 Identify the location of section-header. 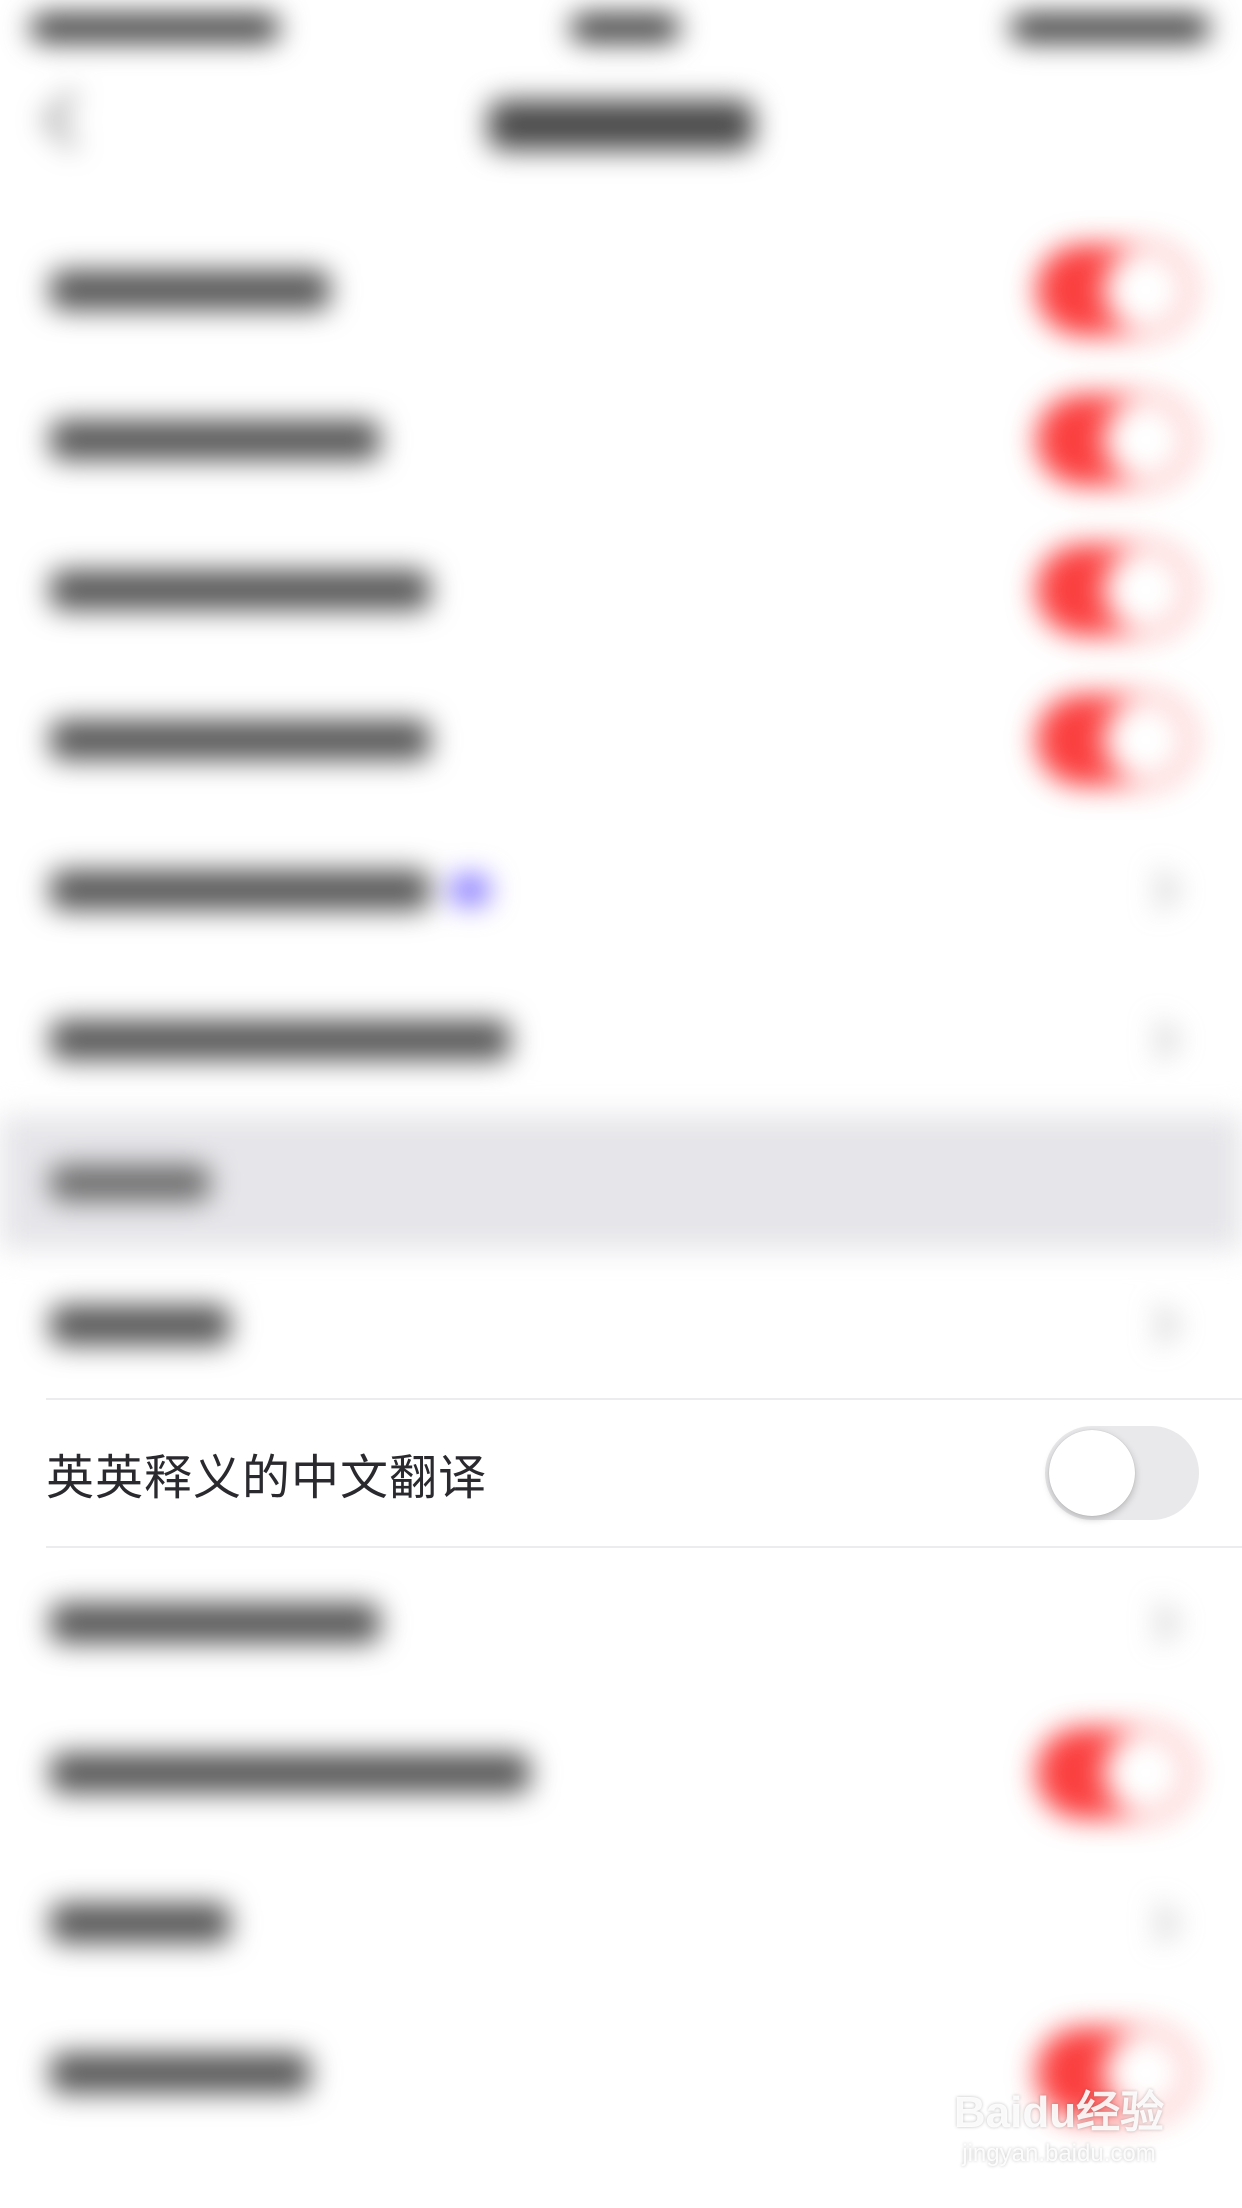
(621, 1182).